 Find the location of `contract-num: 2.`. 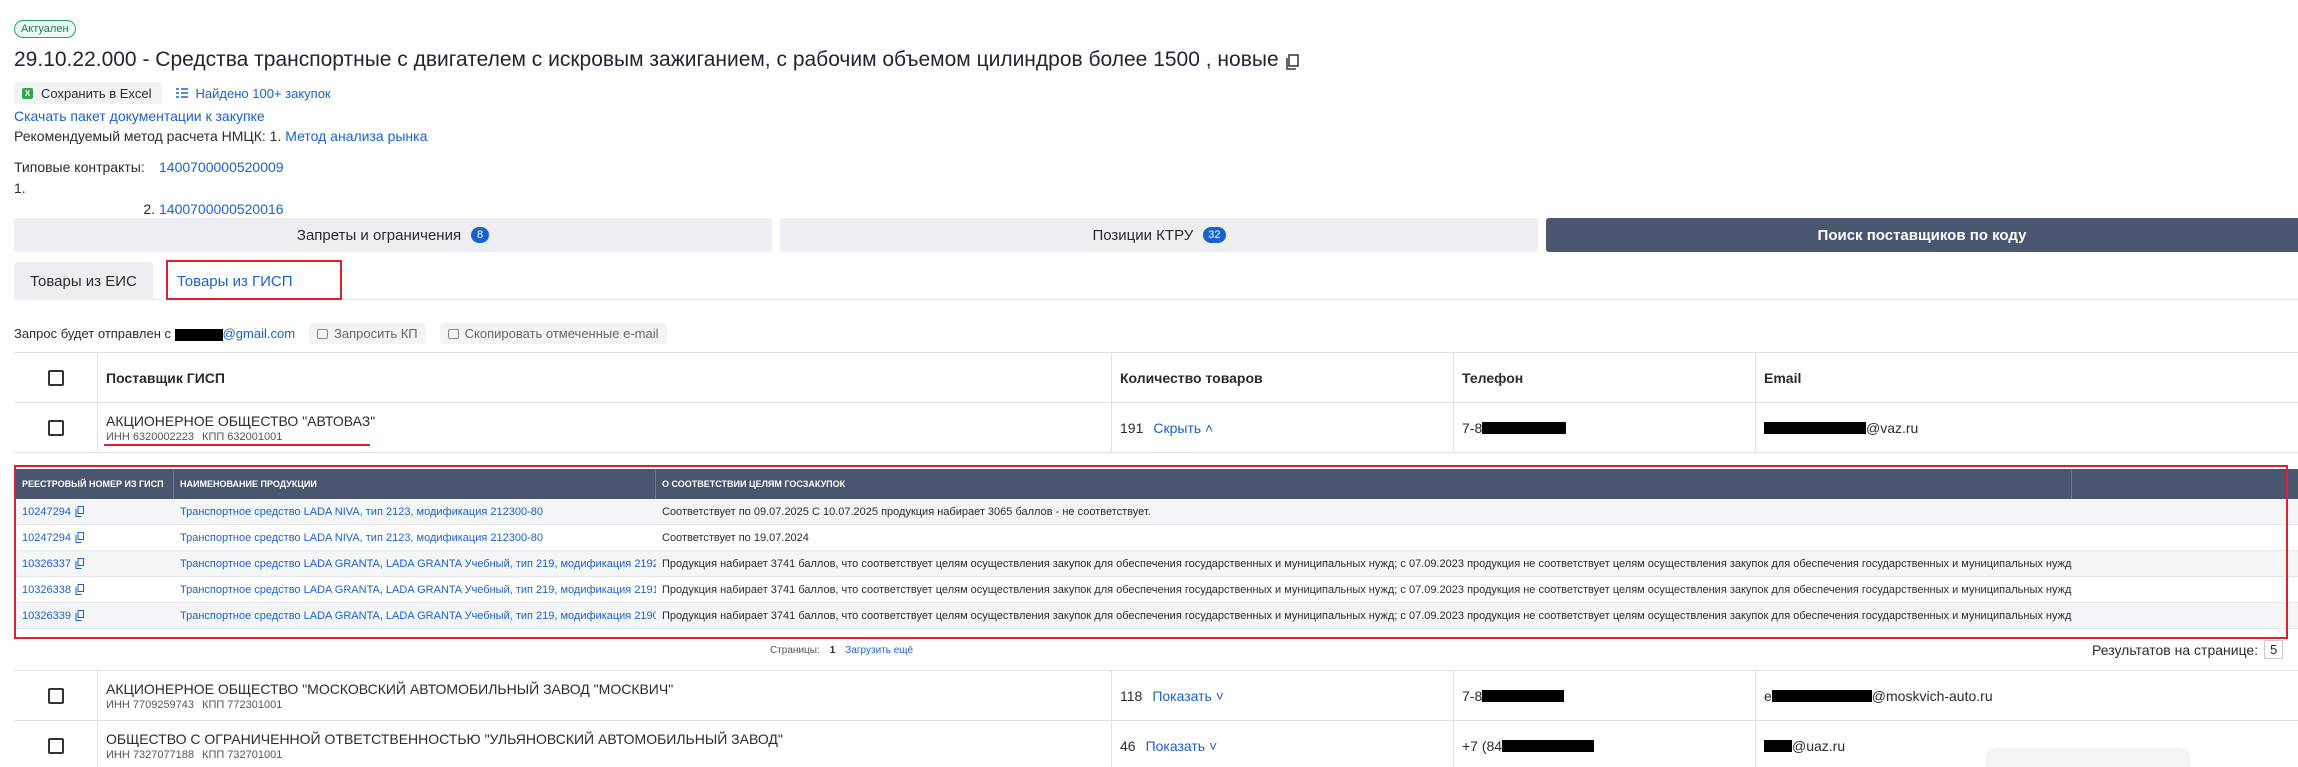

contract-num: 2. is located at coordinates (149, 209).